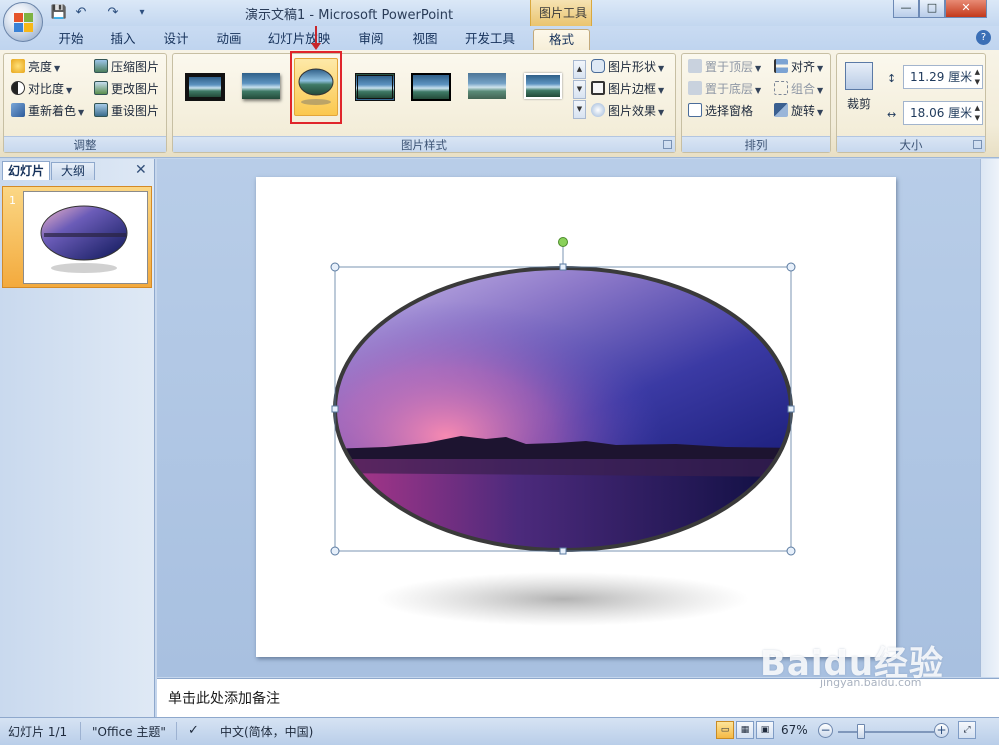 This screenshot has width=999, height=745. Describe the element at coordinates (563, 267) in the screenshot. I see `resize-handle-top` at that location.